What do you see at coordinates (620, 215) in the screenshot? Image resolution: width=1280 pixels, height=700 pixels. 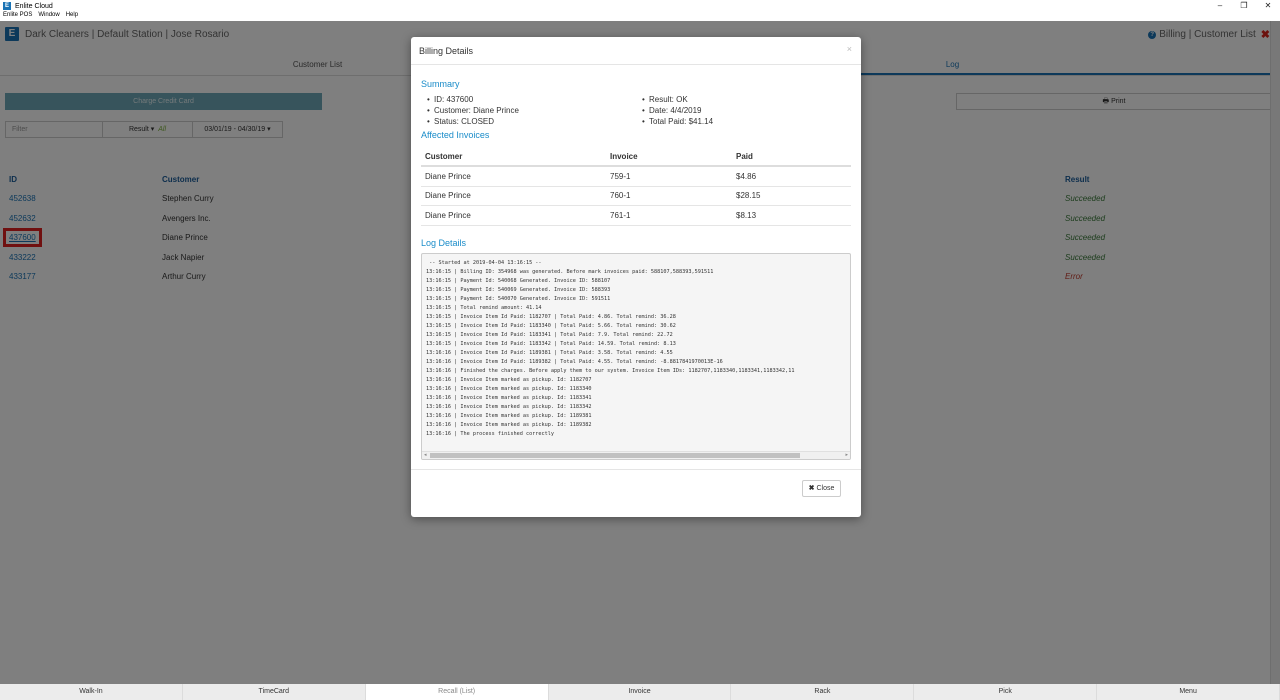 I see `invoice-number: 761-1` at bounding box center [620, 215].